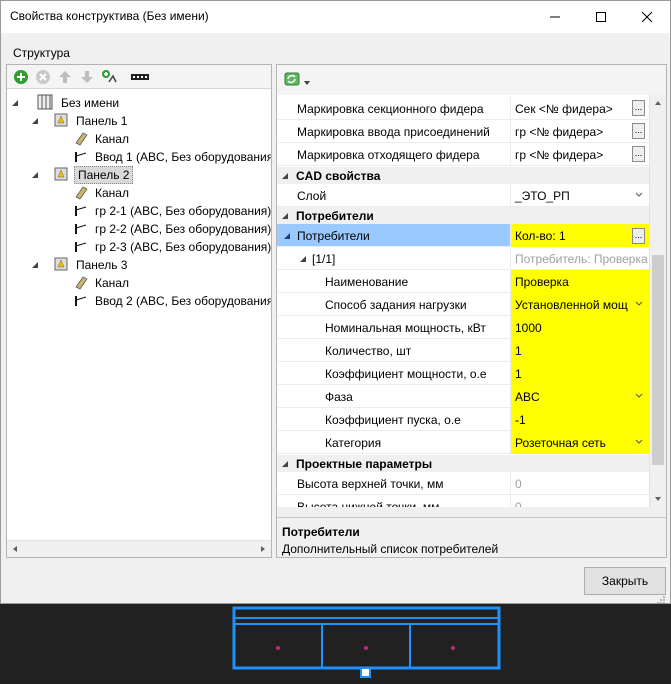 This screenshot has height=684, width=671. Describe the element at coordinates (463, 501) in the screenshot. I see `property-row: Высота нижней точки, мм 0` at that location.